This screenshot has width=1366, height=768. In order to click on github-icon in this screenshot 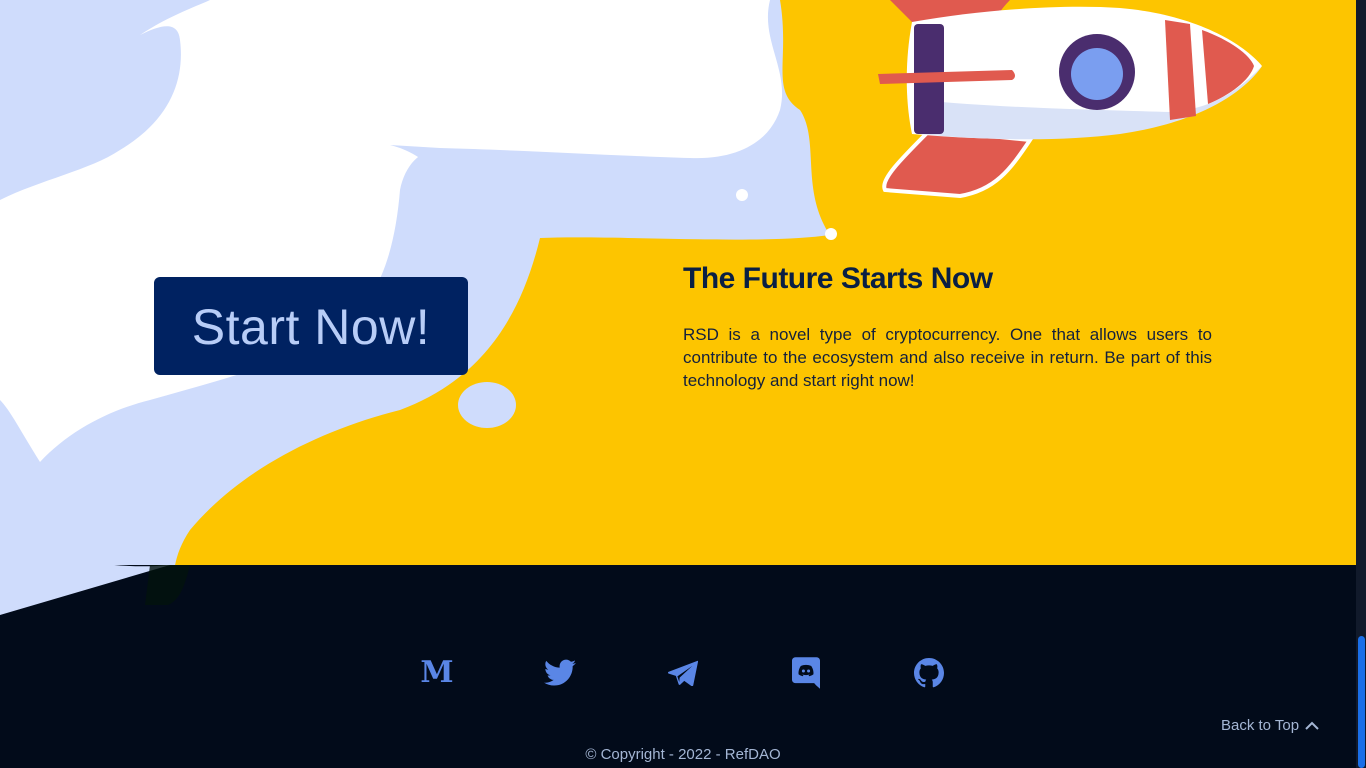, I will do `click(929, 673)`.